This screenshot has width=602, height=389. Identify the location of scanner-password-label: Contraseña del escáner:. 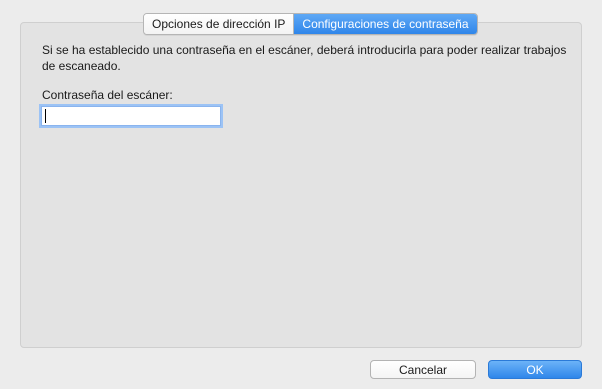
(107, 95).